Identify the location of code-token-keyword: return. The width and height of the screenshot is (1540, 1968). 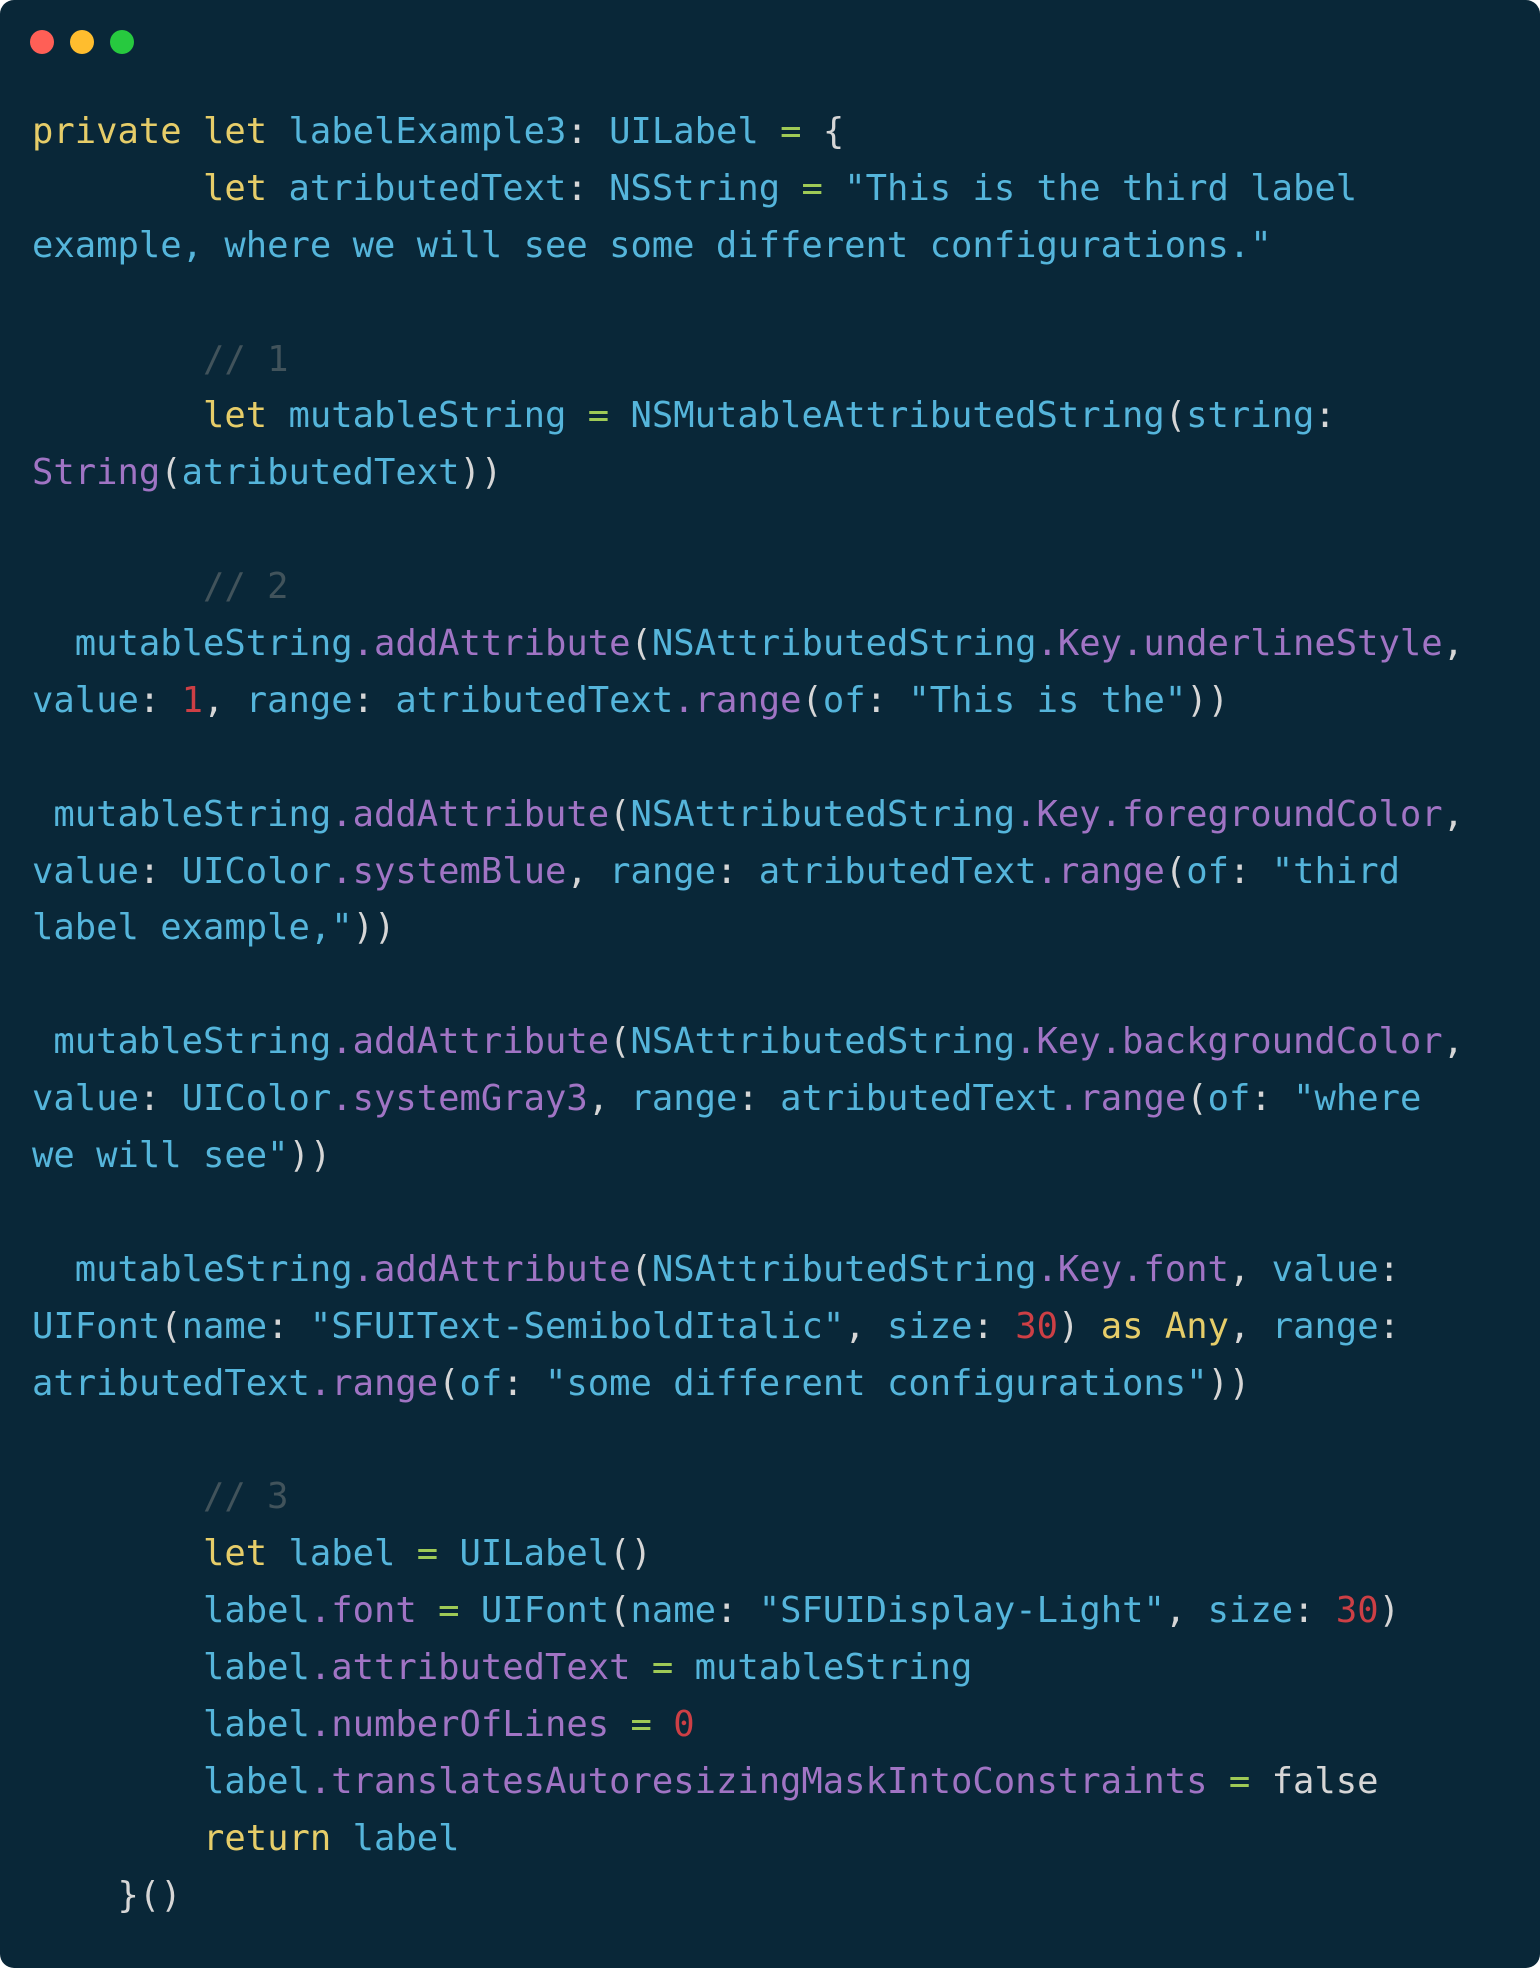
(267, 1838).